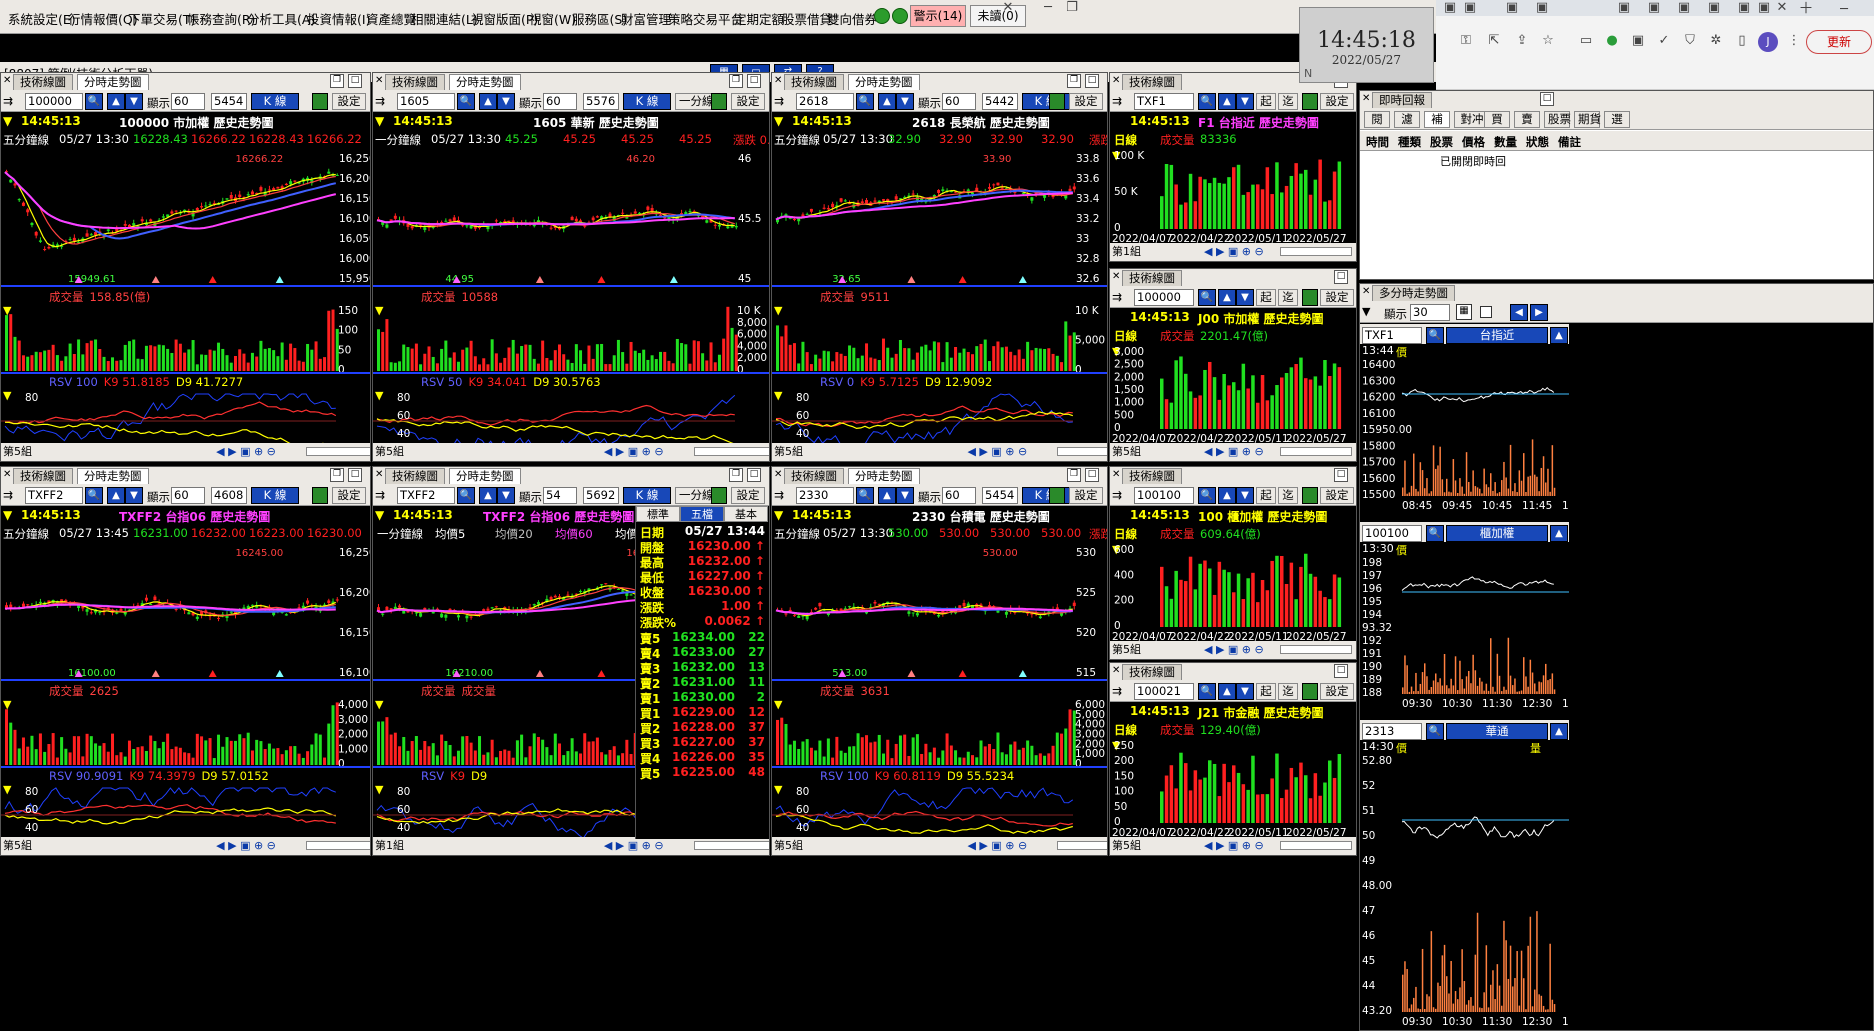 The image size is (1874, 1031). What do you see at coordinates (852, 18) in the screenshot?
I see `menu-item-15: 雙向借券` at bounding box center [852, 18].